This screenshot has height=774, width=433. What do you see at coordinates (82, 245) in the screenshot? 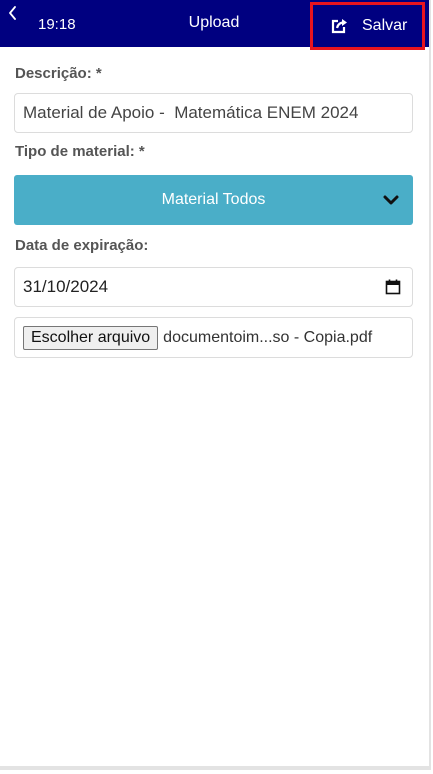
I see `expiration-label: Data de expiração:` at bounding box center [82, 245].